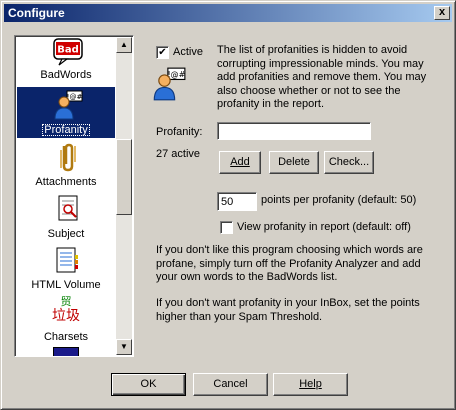 The height and width of the screenshot is (410, 456). I want to click on add-button-label: Add, so click(240, 162).